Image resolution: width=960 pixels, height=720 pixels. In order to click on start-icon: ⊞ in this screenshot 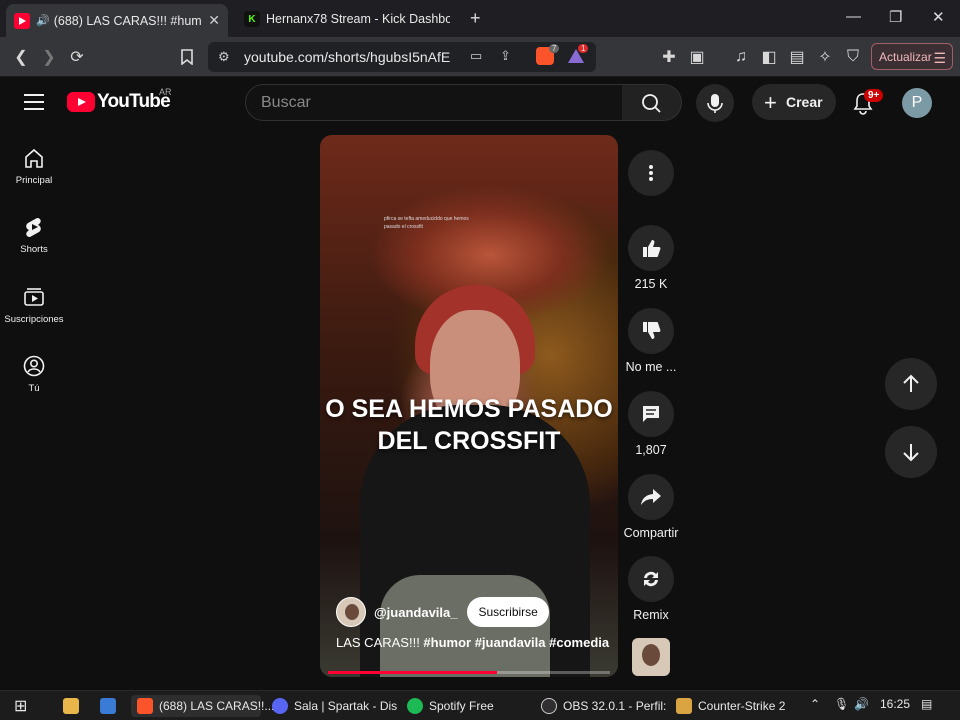, I will do `click(20, 706)`.